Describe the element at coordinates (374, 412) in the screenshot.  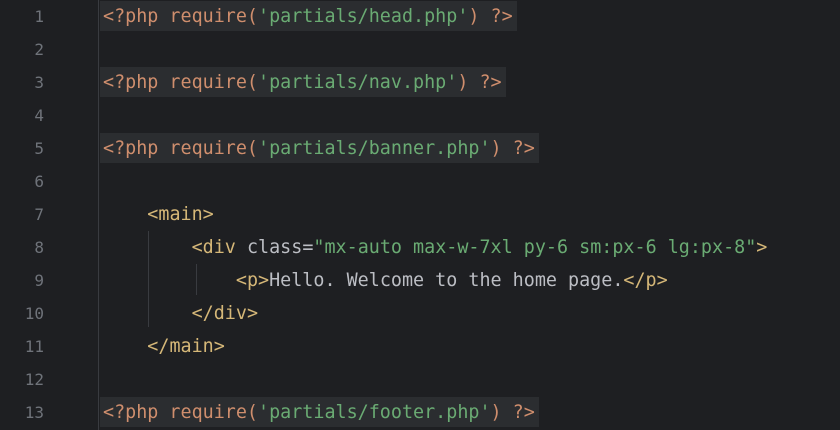
I see `token-str: 'partials/footer.php'` at that location.